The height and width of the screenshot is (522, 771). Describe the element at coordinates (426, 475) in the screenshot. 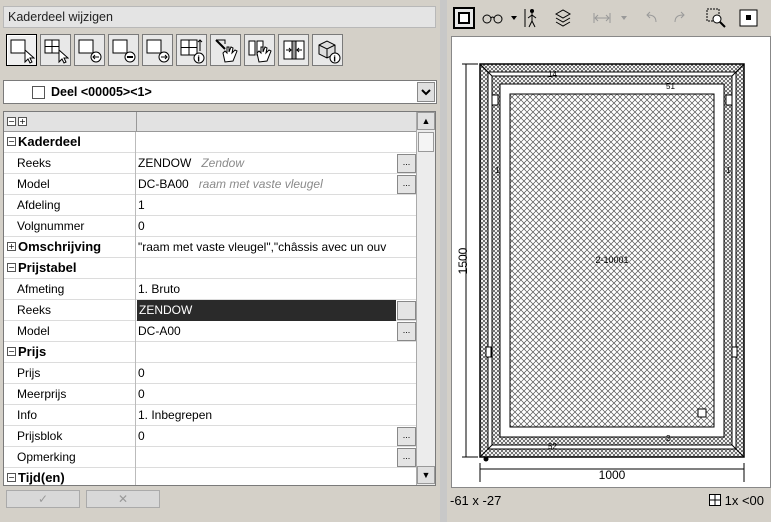

I see `scroll-down-arrow-icon: ▼` at that location.